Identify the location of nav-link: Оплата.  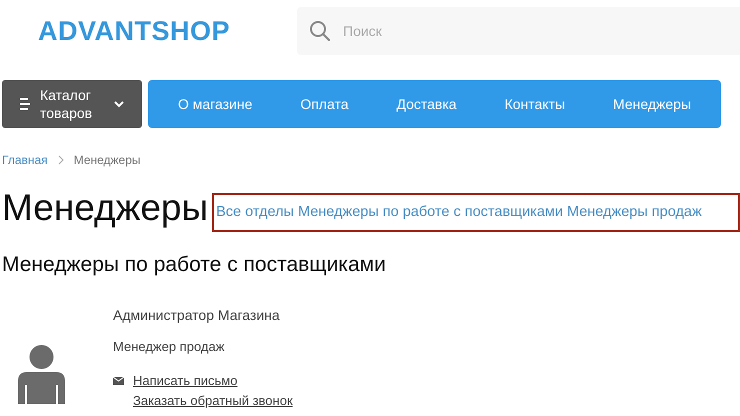
(324, 104).